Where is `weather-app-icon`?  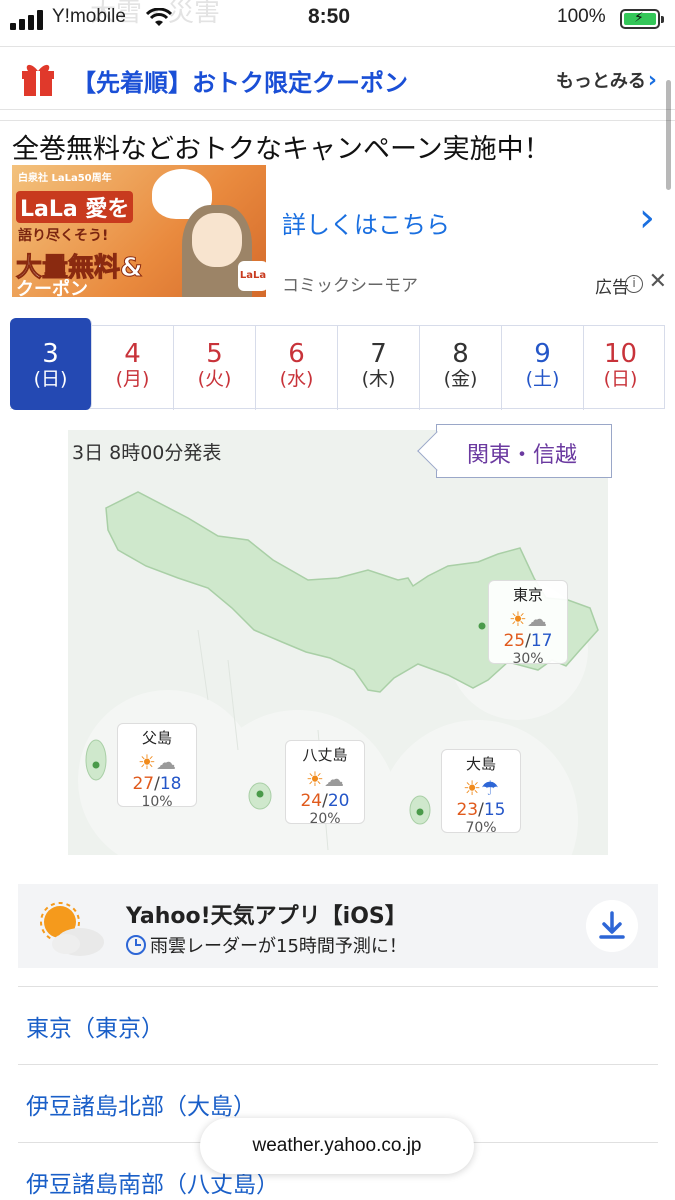 weather-app-icon is located at coordinates (72, 929).